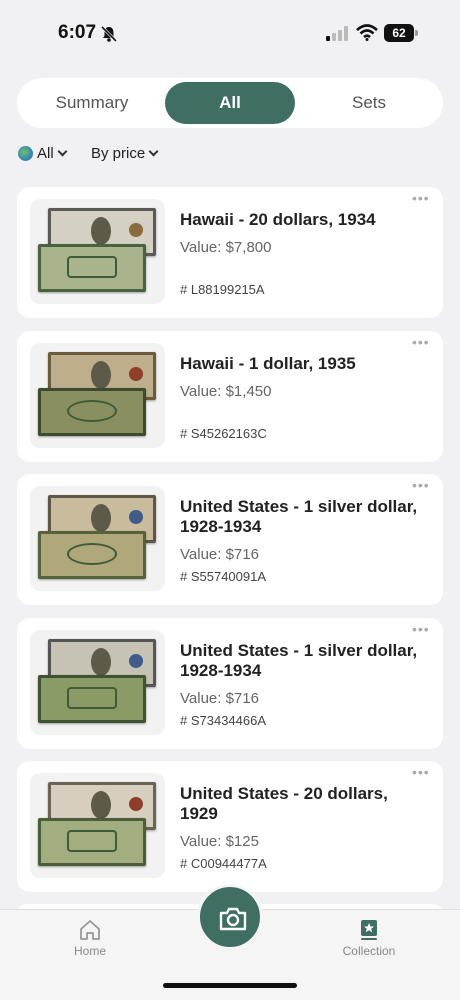 The image size is (460, 1000). I want to click on tab-summary: Summary, so click(92, 103).